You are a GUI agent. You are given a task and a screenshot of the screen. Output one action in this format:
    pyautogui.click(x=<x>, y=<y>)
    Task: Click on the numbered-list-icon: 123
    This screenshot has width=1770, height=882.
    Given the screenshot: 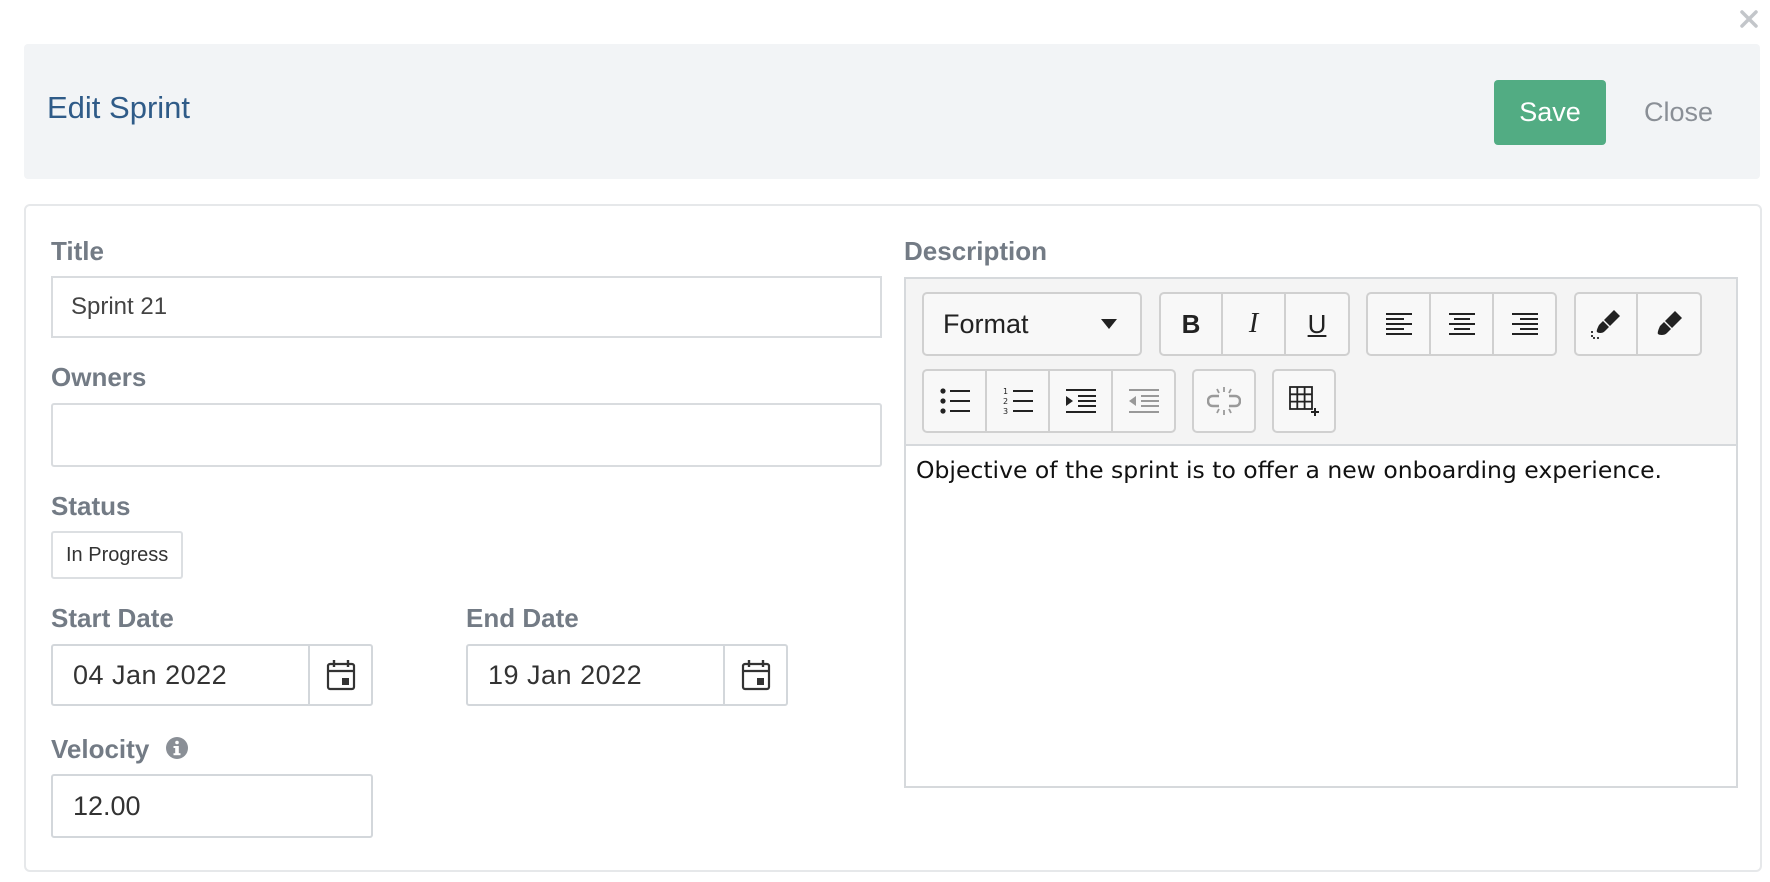 What is the action you would take?
    pyautogui.click(x=1018, y=401)
    